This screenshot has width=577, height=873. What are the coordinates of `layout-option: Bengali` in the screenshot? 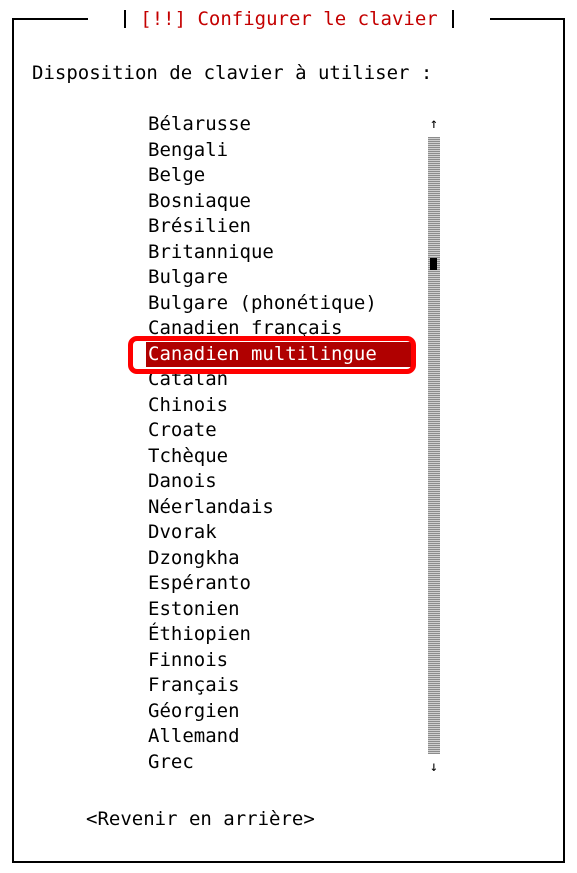 It's located at (280, 151).